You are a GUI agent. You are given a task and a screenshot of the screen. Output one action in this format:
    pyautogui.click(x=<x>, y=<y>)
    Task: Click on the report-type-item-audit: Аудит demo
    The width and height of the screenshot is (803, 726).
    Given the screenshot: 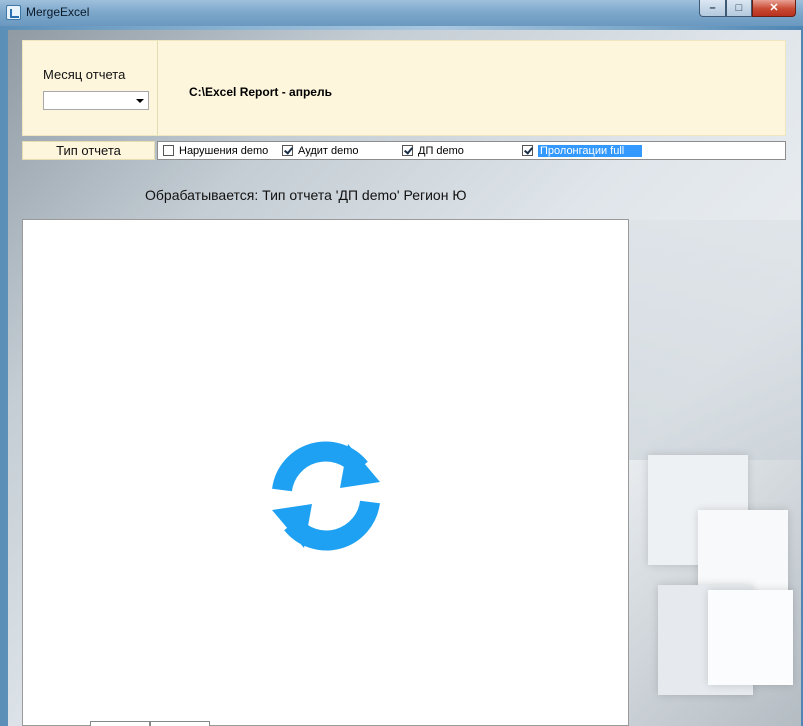 What is the action you would take?
    pyautogui.click(x=319, y=151)
    